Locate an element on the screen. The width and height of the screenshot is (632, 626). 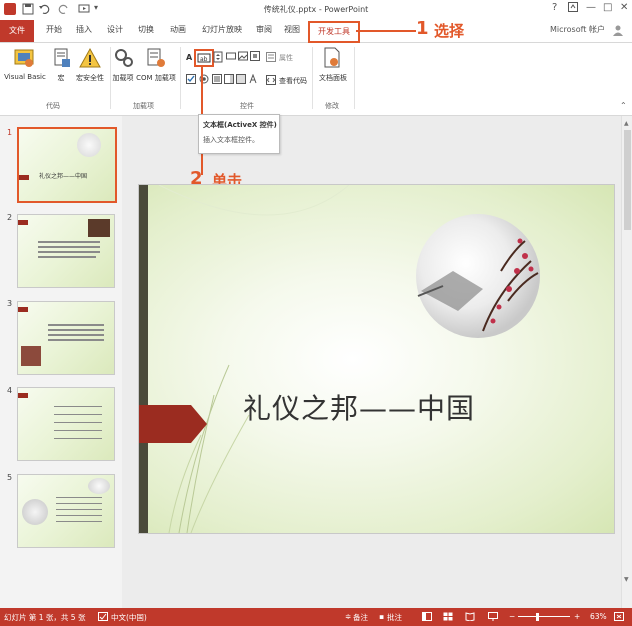
zoom-level: 63% is located at coordinates (598, 616).